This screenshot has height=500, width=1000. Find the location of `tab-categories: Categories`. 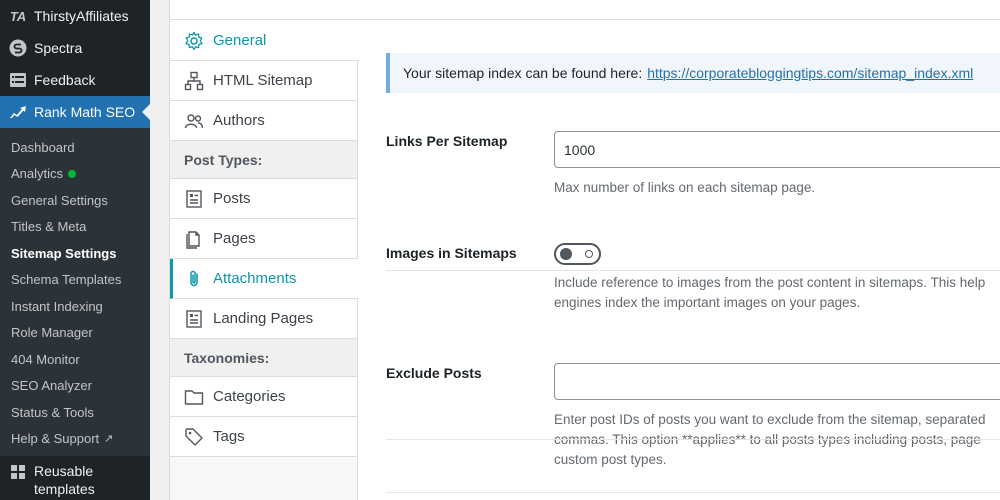

tab-categories: Categories is located at coordinates (264, 397).